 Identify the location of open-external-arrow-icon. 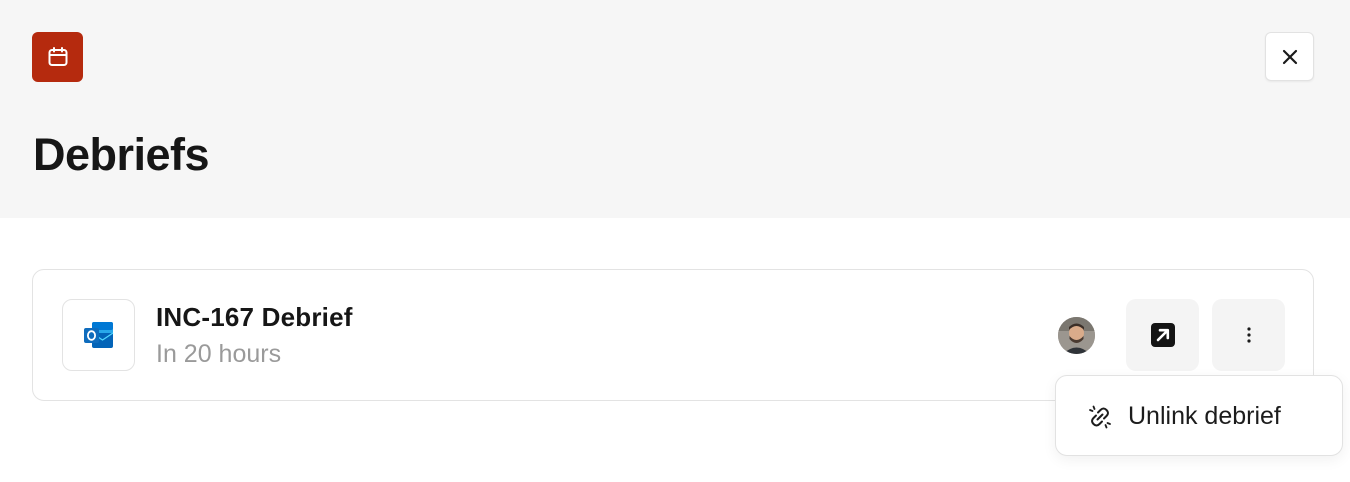
(1163, 335).